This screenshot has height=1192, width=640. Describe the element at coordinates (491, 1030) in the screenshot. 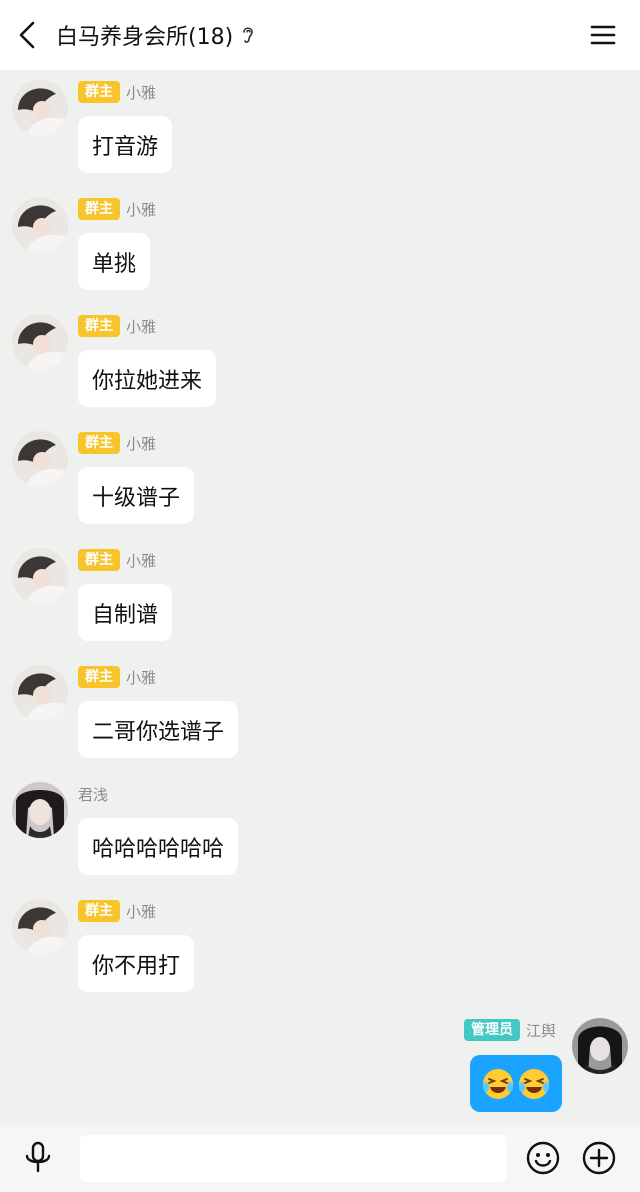

I see `admin-badge: 管理员` at that location.